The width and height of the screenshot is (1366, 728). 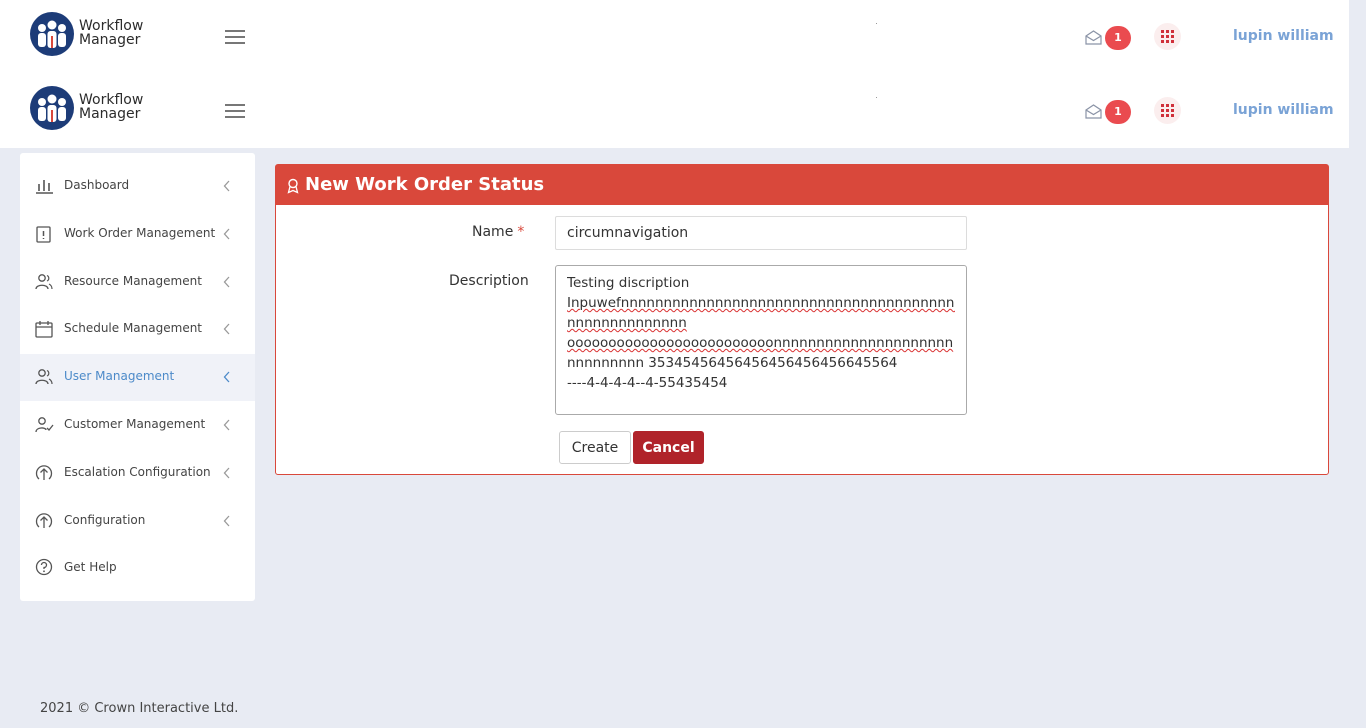 What do you see at coordinates (137, 186) in the screenshot?
I see `sidebar-item-dashboard: Dashboard` at bounding box center [137, 186].